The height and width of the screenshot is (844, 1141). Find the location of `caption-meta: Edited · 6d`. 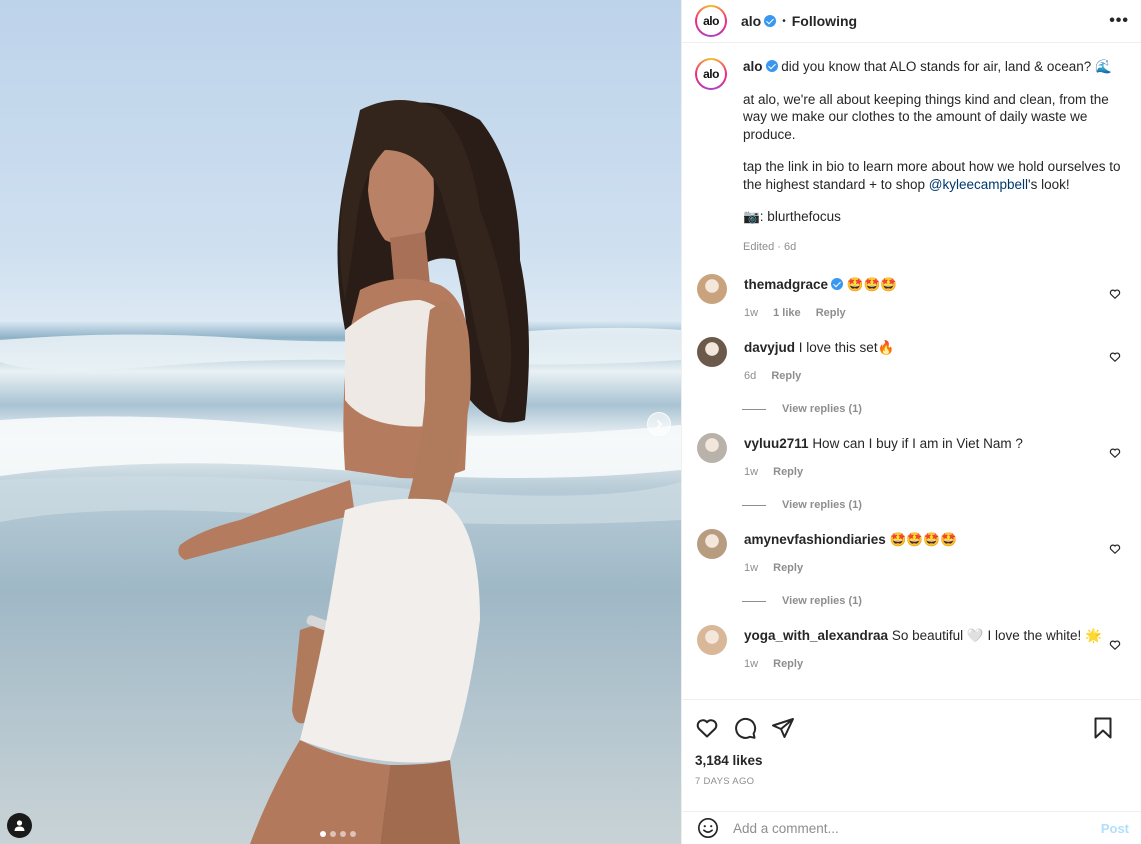

caption-meta: Edited · 6d is located at coordinates (770, 246).